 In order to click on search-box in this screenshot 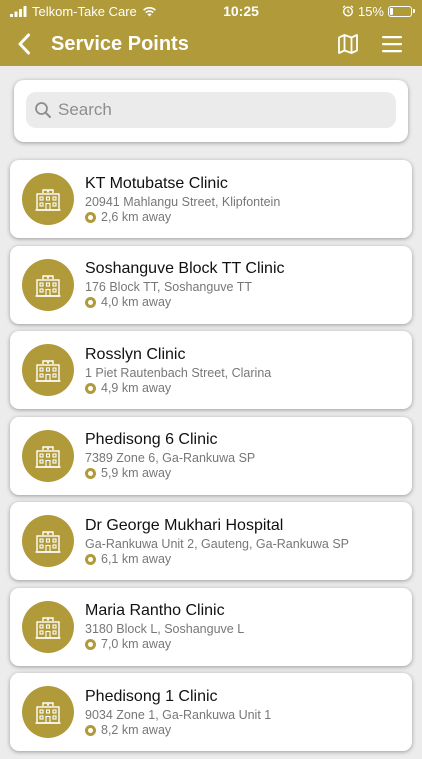, I will do `click(211, 110)`.